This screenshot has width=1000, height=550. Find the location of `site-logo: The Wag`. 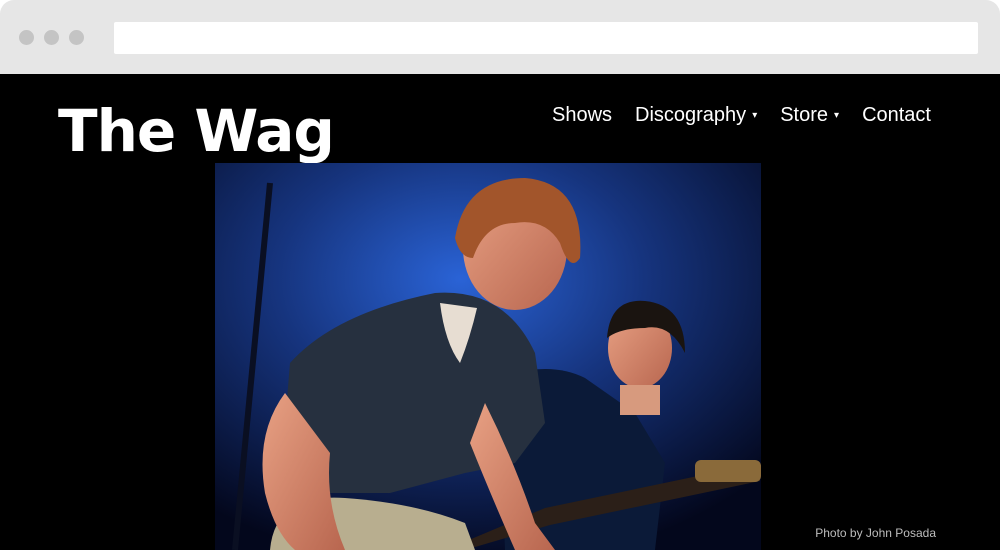

site-logo: The Wag is located at coordinates (196, 131).